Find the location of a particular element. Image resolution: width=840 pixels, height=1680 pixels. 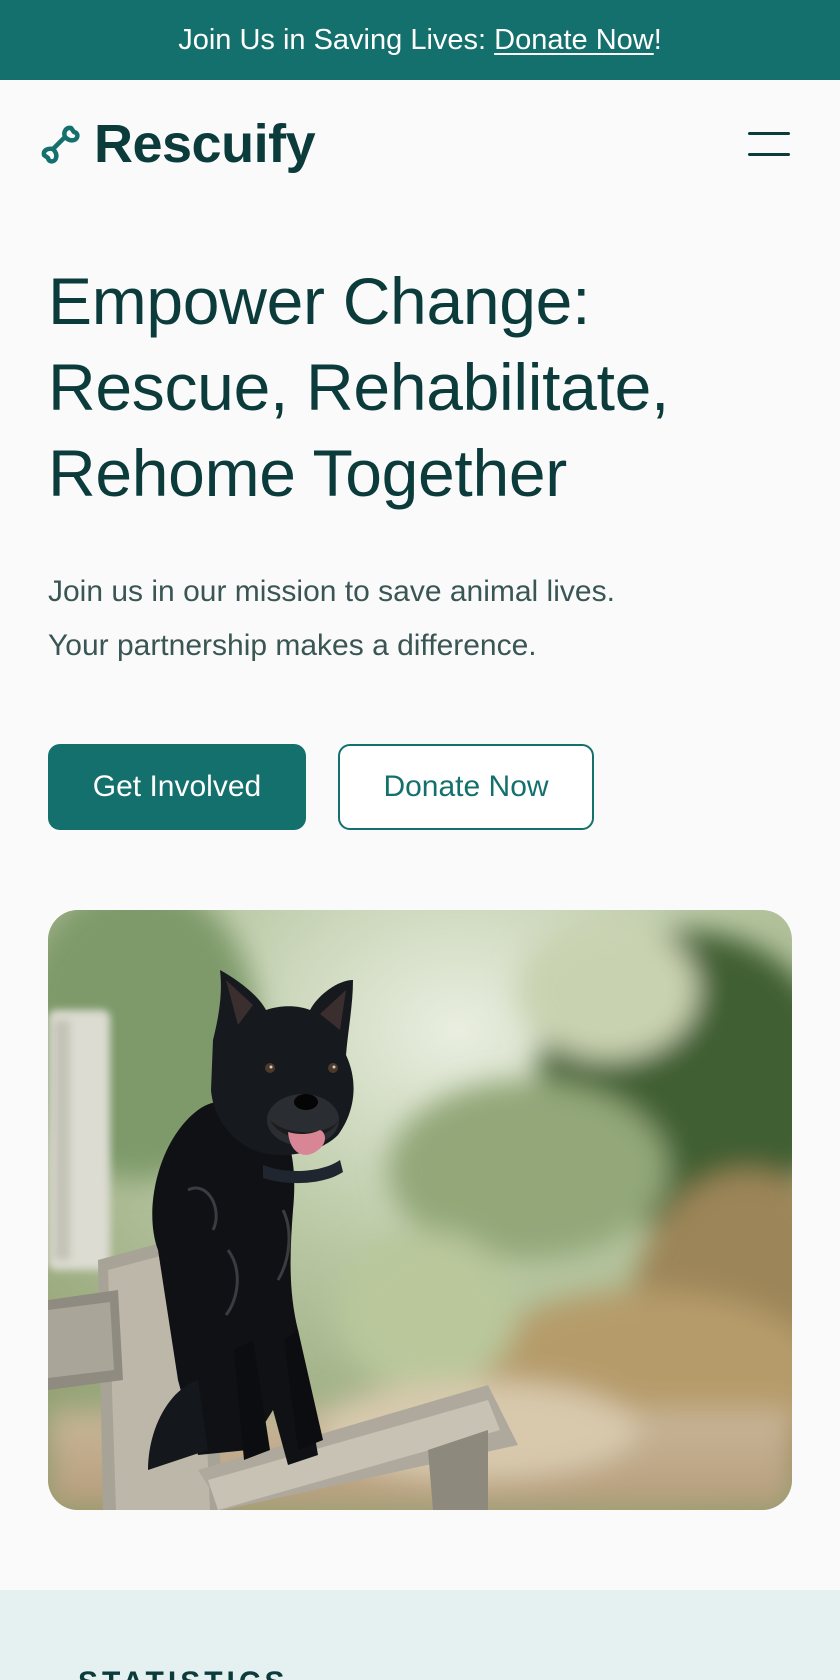

menu-line-bottom is located at coordinates (769, 154).